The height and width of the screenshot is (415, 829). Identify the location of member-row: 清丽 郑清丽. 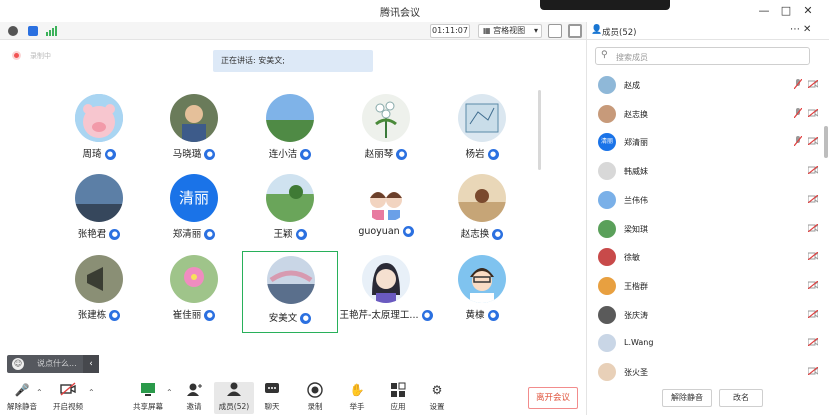
(705, 143).